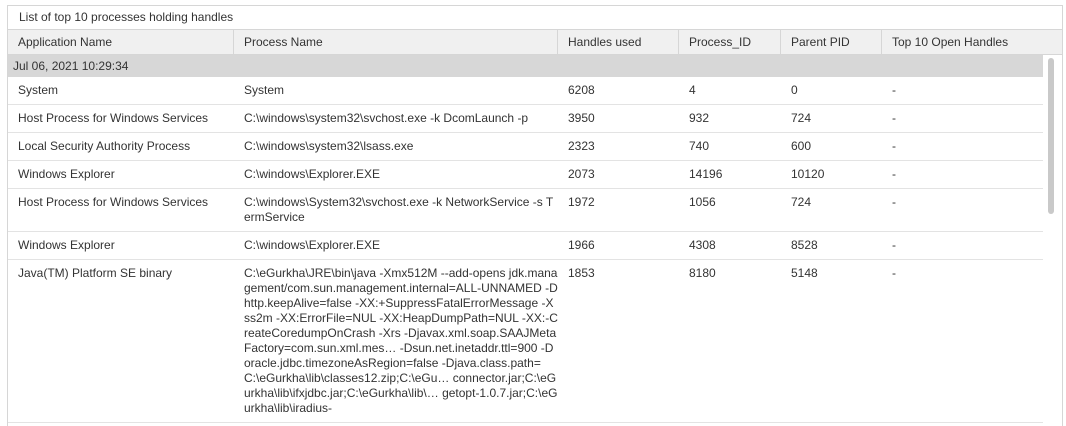 The image size is (1066, 426). What do you see at coordinates (535, 18) in the screenshot?
I see `panel-title: List of top 10 processes holding handles` at bounding box center [535, 18].